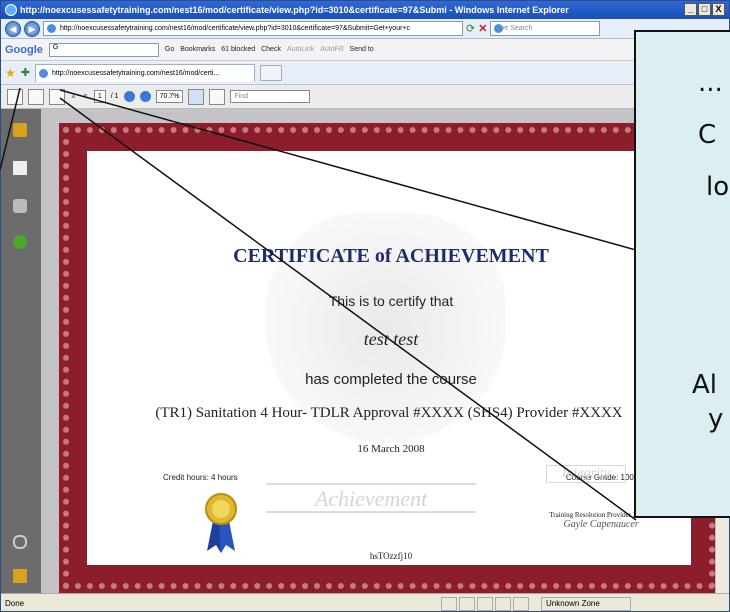 This screenshot has height=612, width=730. What do you see at coordinates (15, 96) in the screenshot?
I see `print-pdf-button` at bounding box center [15, 96].